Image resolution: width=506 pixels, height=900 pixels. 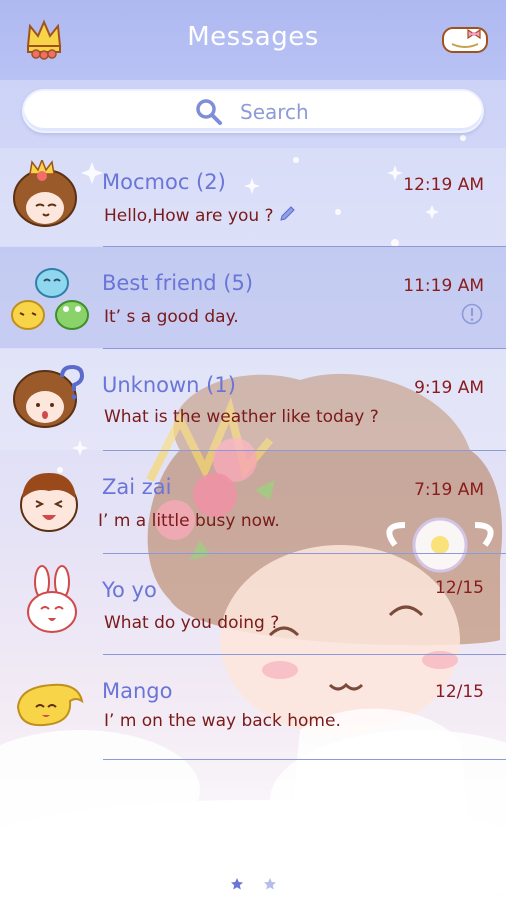 I want to click on row-divider, so click(x=304, y=759).